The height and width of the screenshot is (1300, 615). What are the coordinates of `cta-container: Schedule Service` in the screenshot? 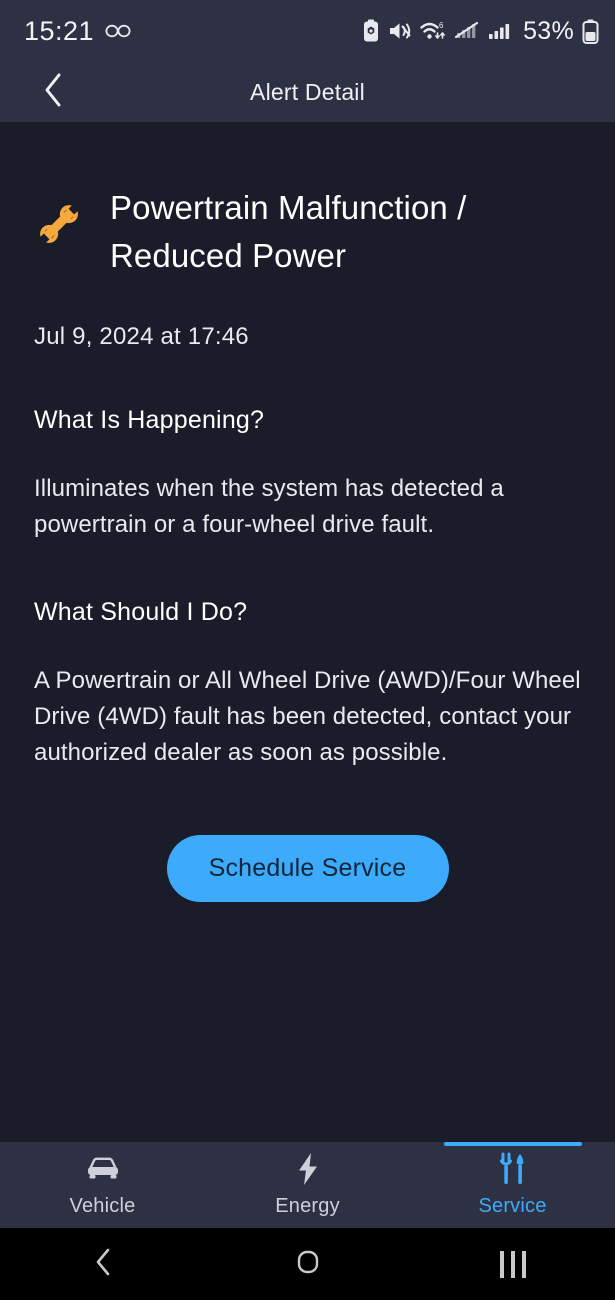 It's located at (307, 868).